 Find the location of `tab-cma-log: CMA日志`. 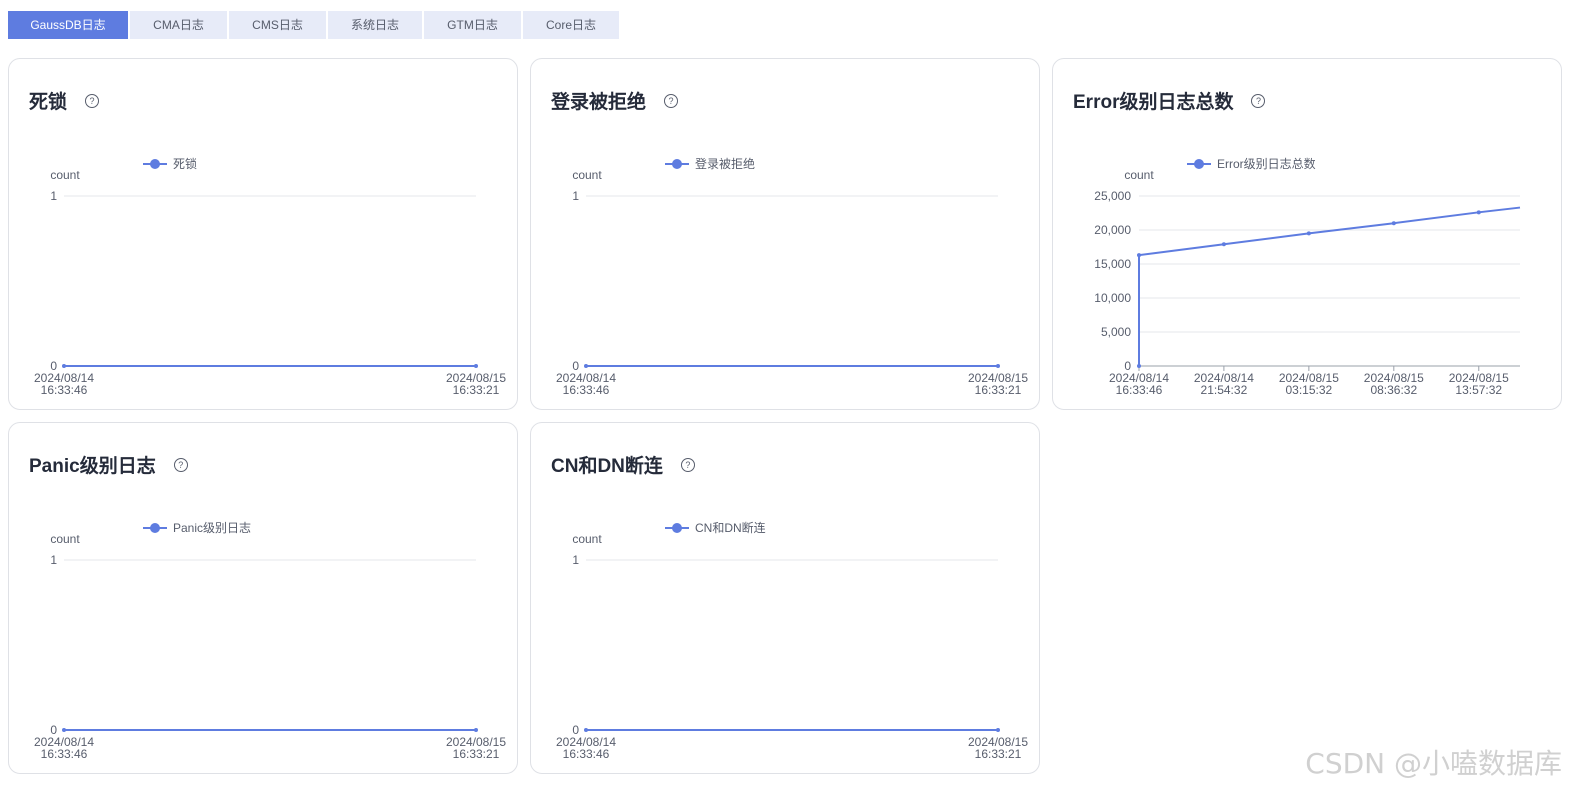

tab-cma-log: CMA日志 is located at coordinates (178, 25).